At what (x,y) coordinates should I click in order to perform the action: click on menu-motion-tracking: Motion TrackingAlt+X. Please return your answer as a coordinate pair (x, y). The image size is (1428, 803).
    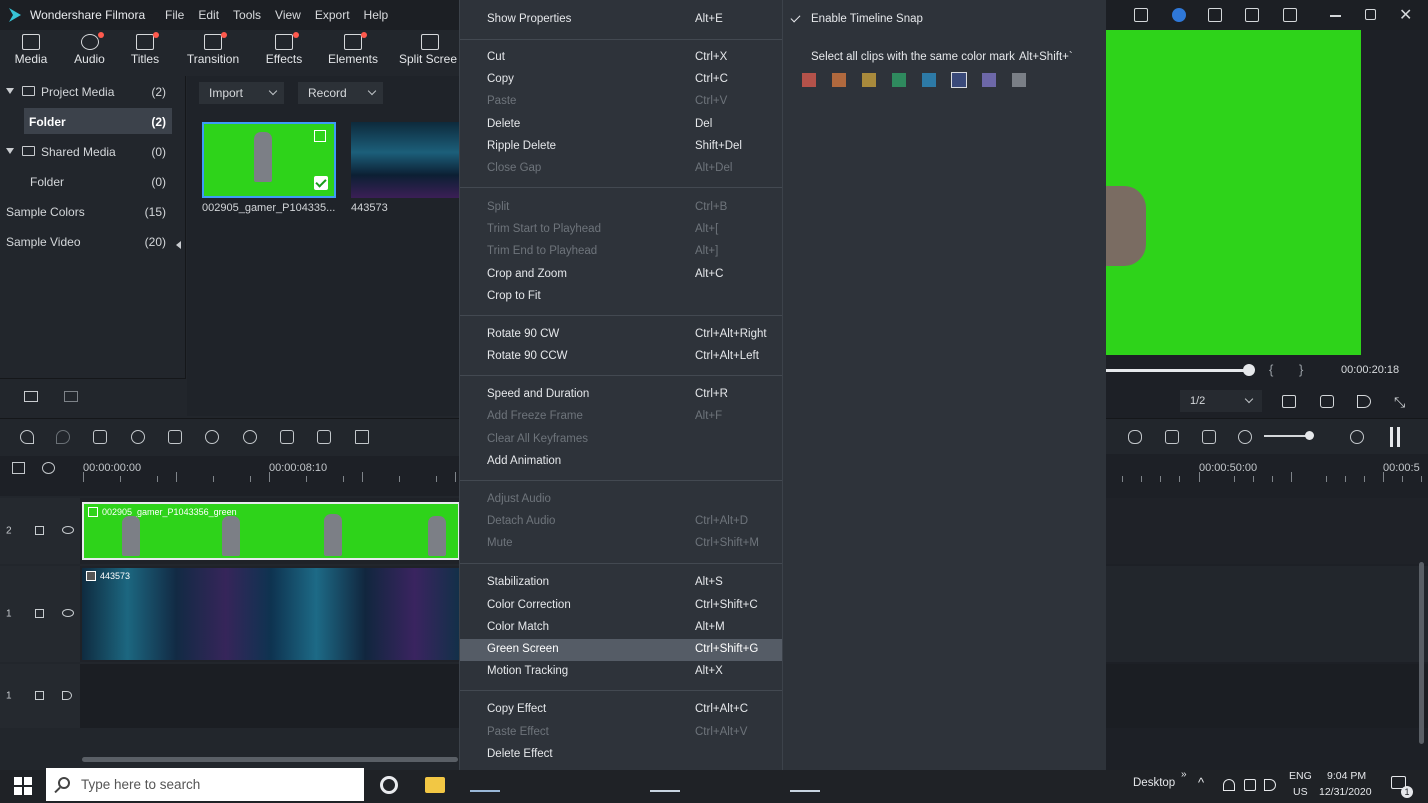
    Looking at the image, I should click on (621, 672).